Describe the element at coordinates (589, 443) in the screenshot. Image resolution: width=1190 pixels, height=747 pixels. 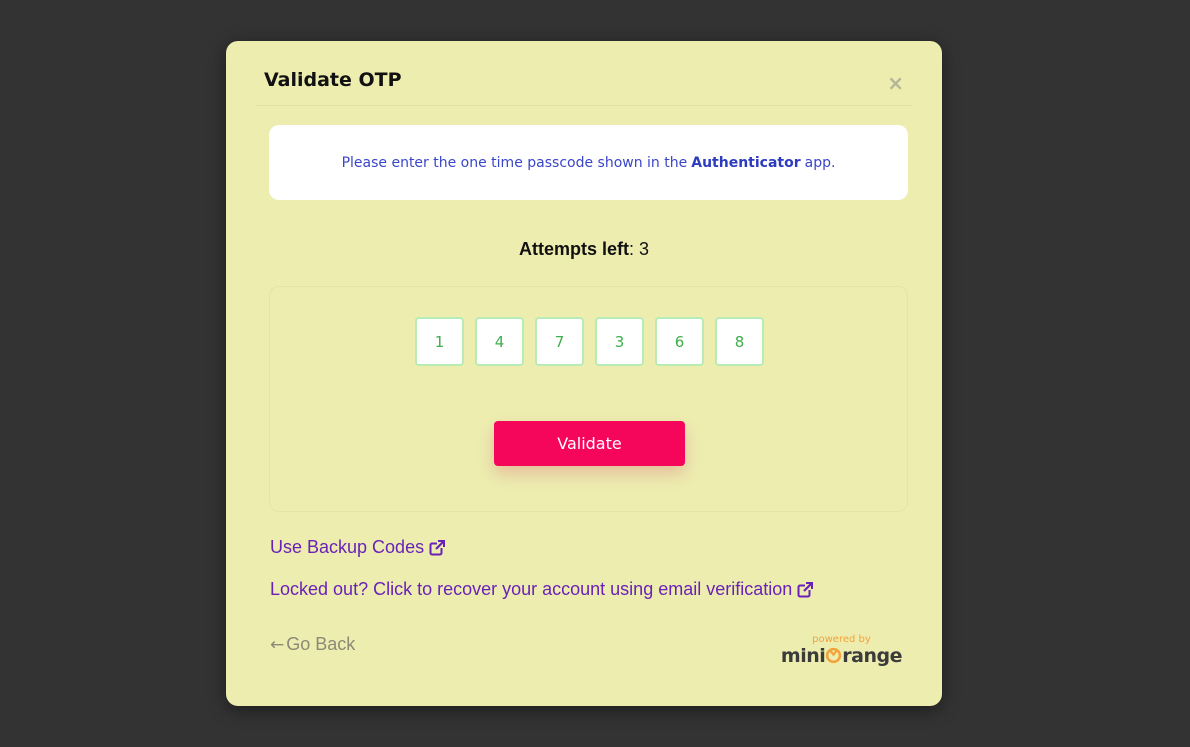
I see `validate-button: Validate` at that location.